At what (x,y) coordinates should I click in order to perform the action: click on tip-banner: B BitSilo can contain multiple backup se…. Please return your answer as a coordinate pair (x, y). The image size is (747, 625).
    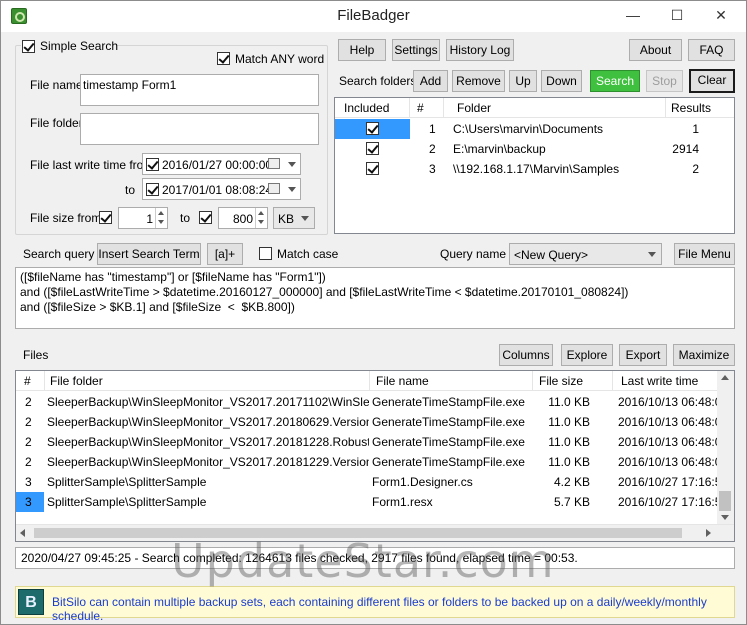
    Looking at the image, I should click on (375, 604).